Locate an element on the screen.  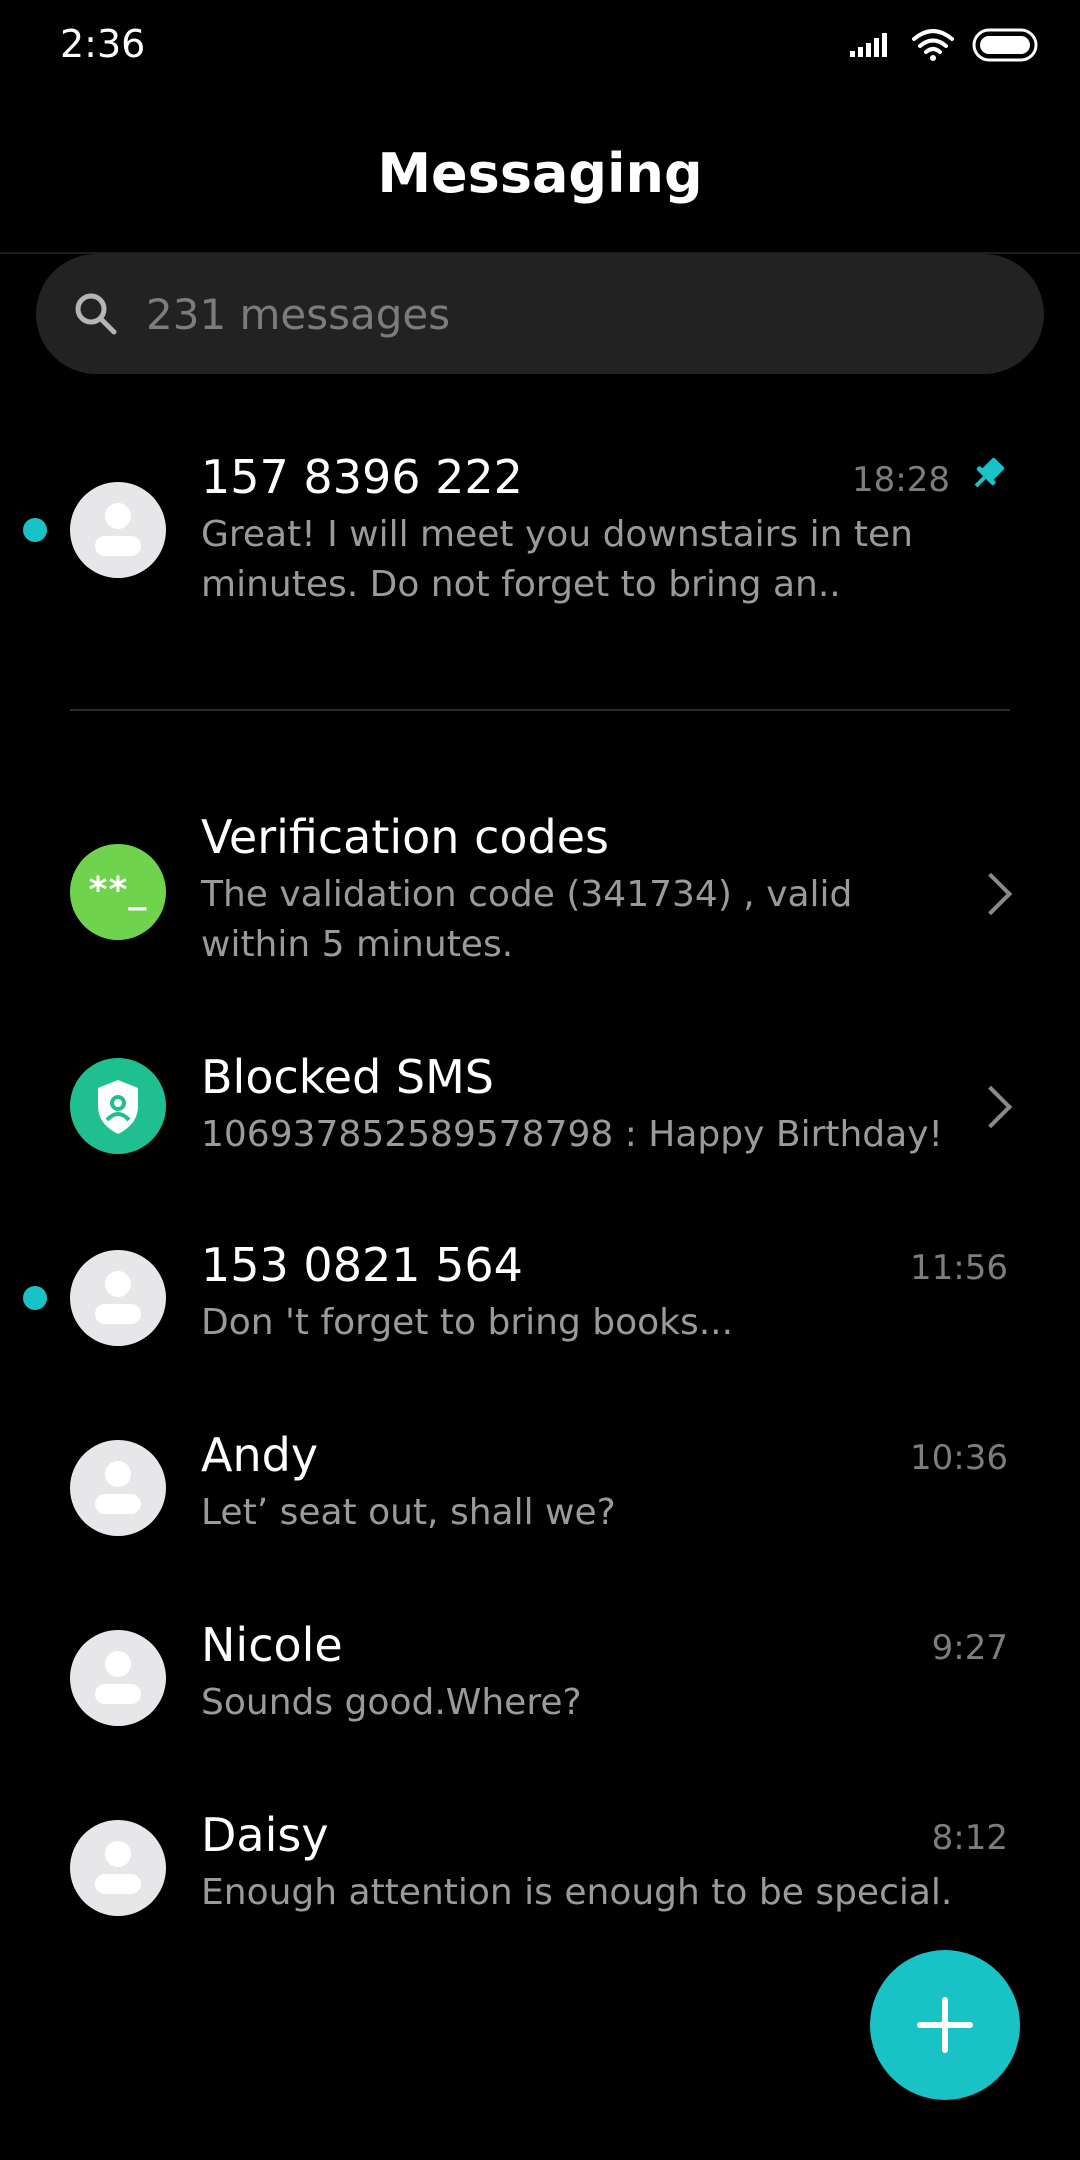
conversation-row: Nicole 9:27 Sounds good.Where? is located at coordinates (540, 1683).